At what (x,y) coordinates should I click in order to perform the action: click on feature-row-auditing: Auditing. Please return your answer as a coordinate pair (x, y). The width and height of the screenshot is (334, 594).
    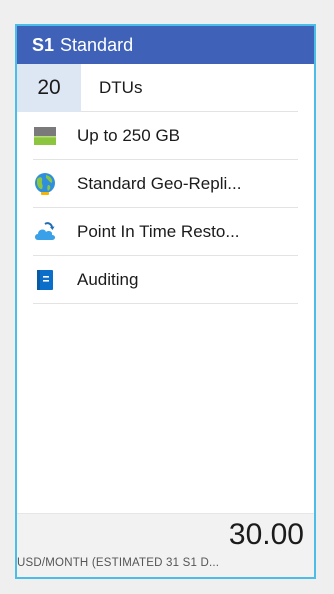
    Looking at the image, I should click on (165, 280).